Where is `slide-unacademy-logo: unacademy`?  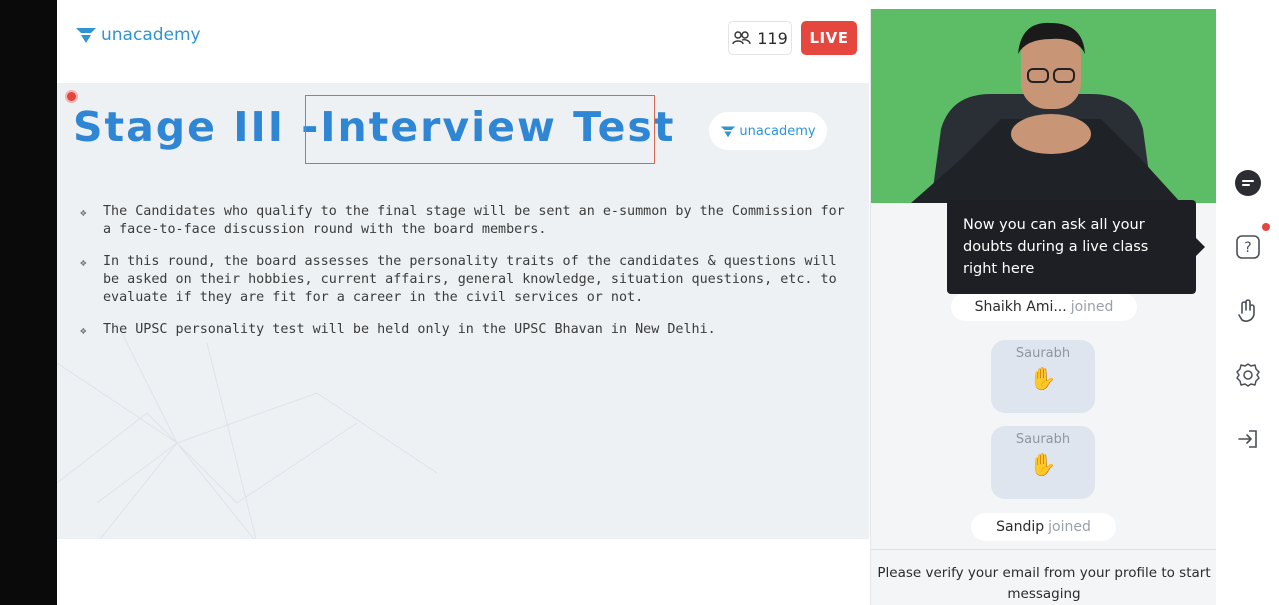 slide-unacademy-logo: unacademy is located at coordinates (768, 131).